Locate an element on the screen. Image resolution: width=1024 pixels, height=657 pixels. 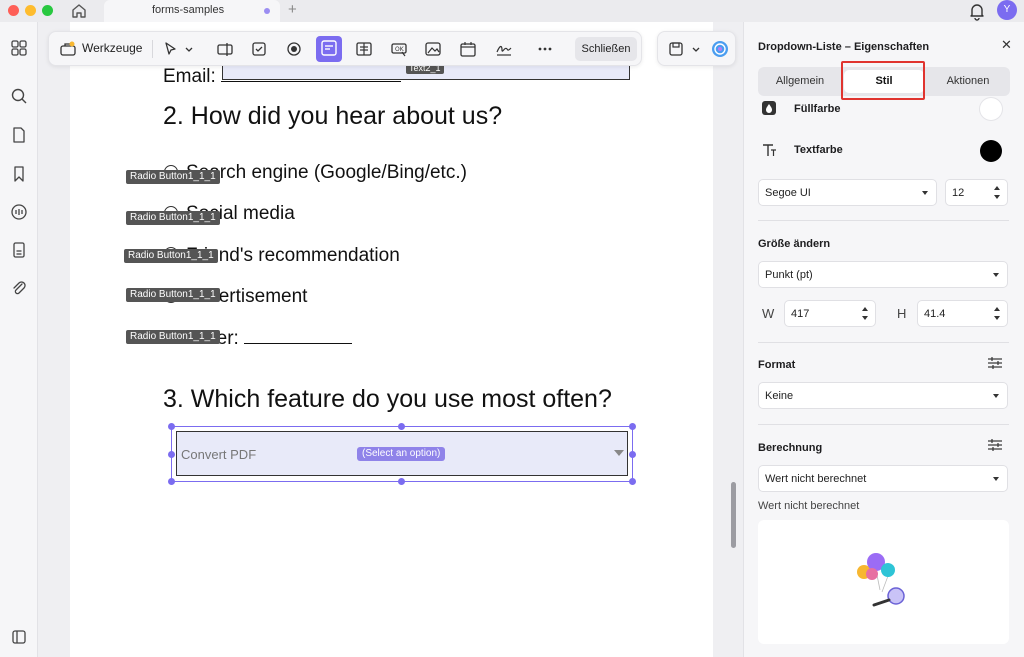
tab-allgemein: Allgemein is located at coordinates (800, 81).